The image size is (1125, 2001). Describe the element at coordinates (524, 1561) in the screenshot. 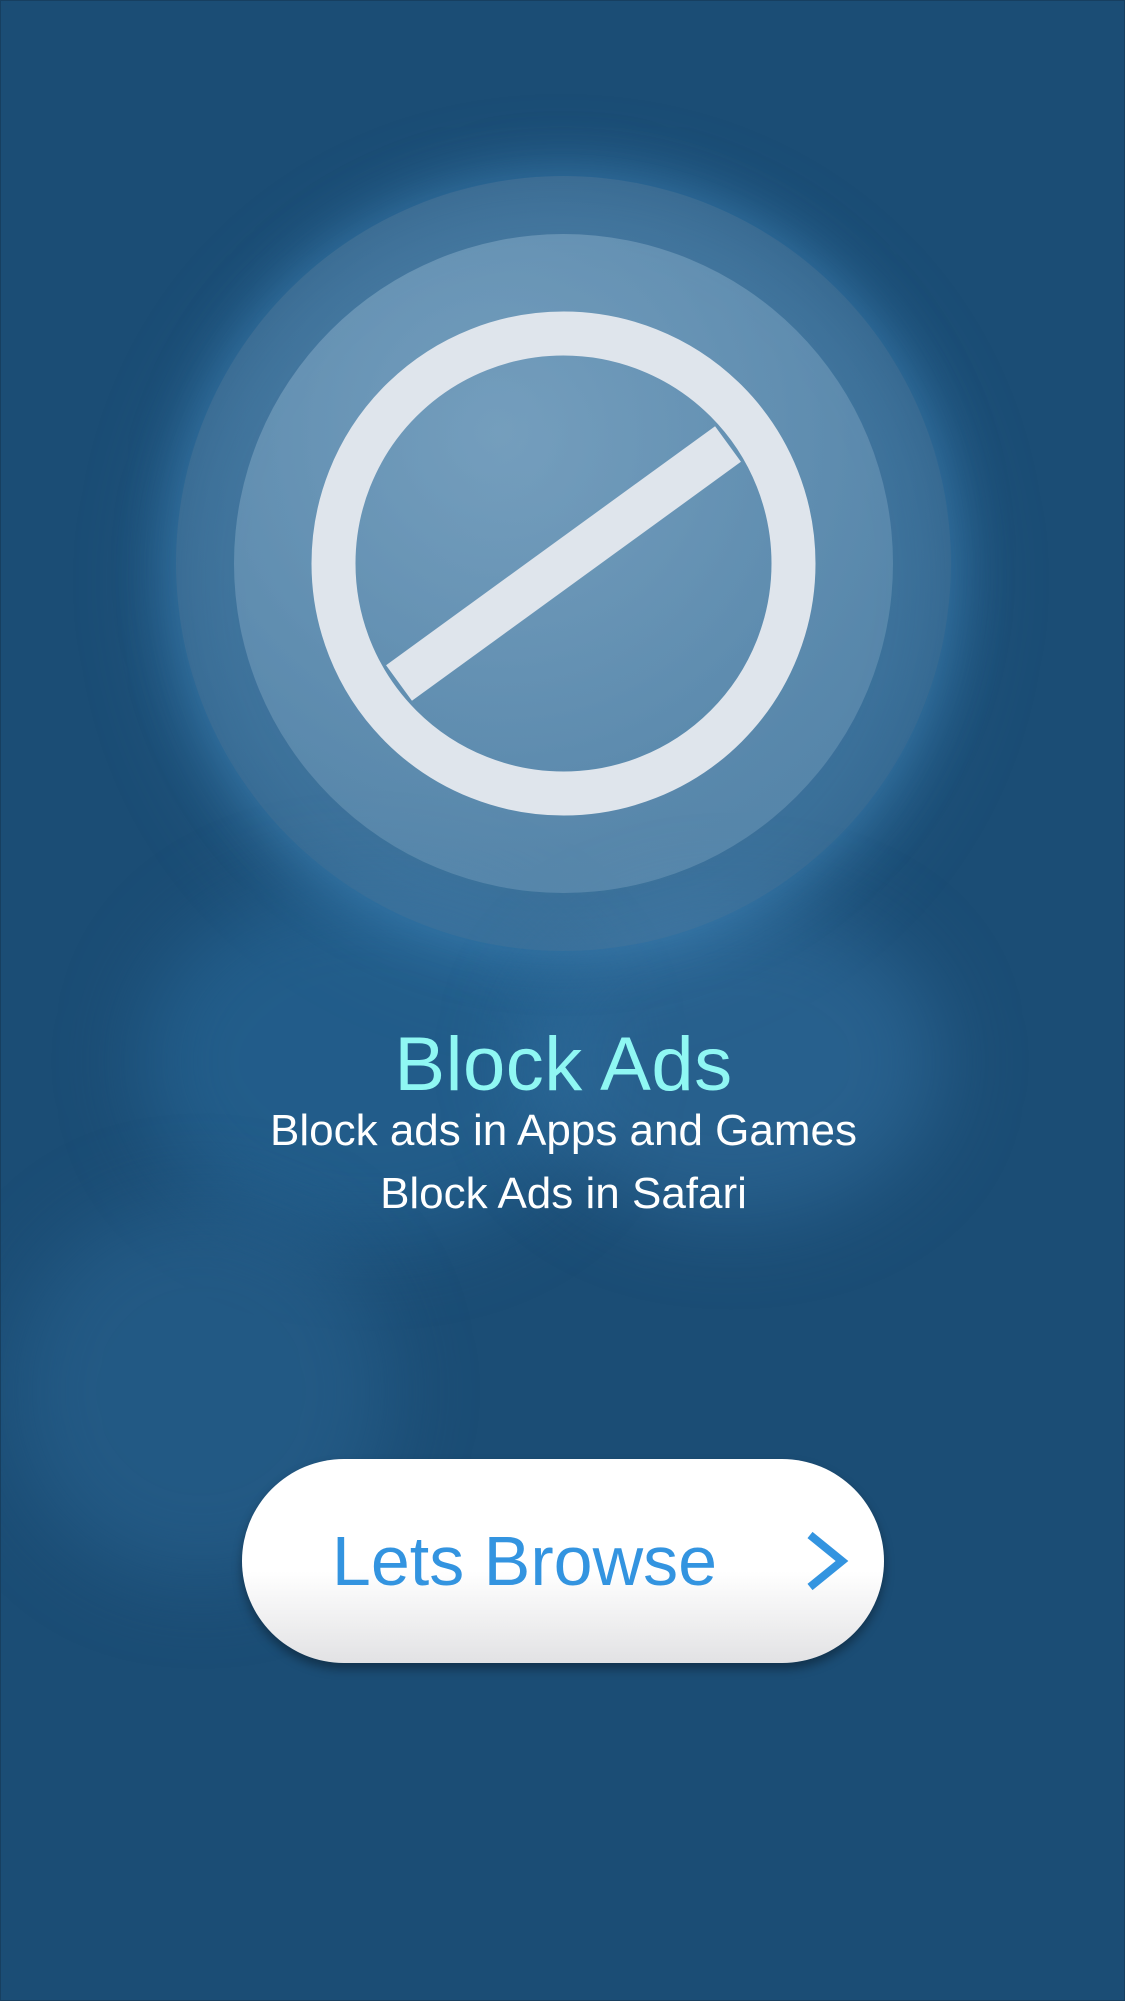

I see `lets-browse-label: Lets Browse` at that location.